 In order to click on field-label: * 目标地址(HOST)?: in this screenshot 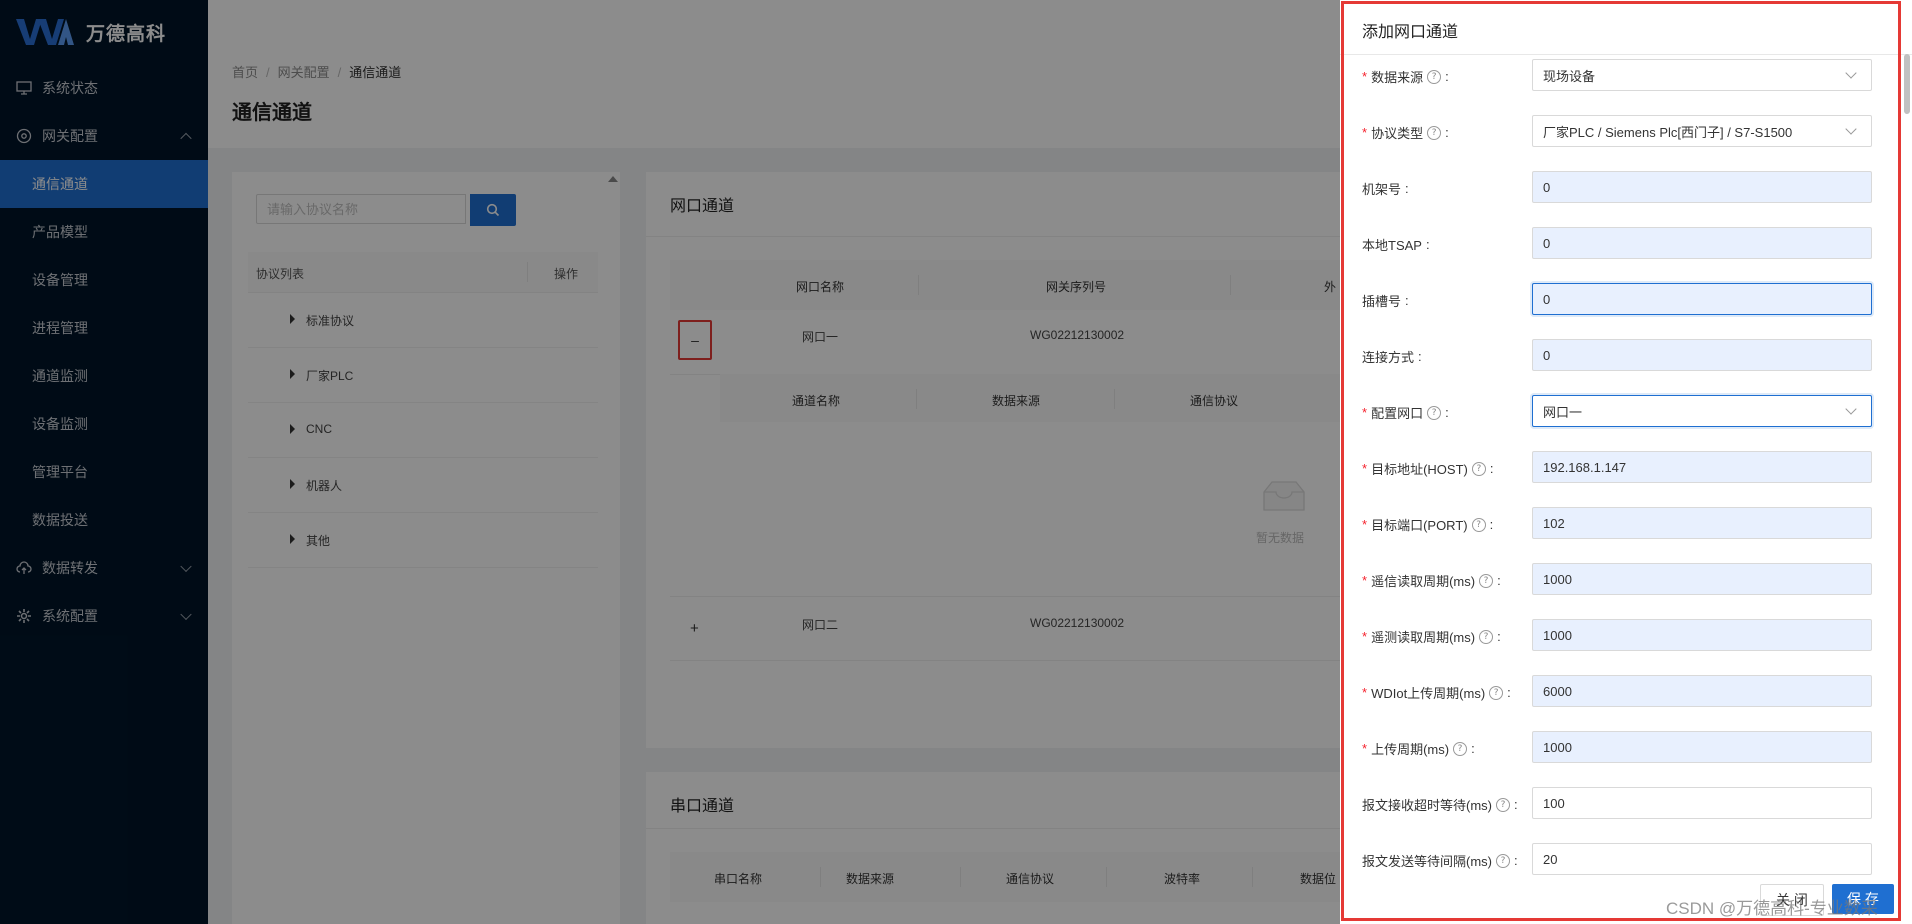, I will do `click(1428, 469)`.